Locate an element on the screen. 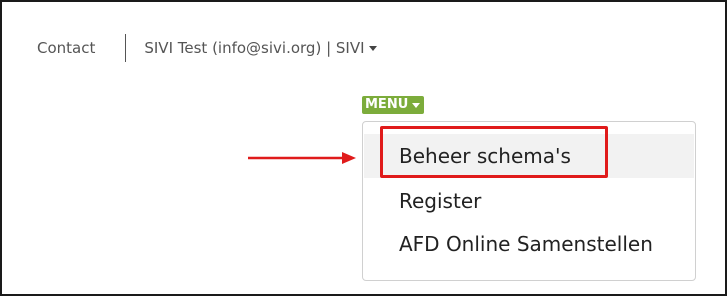  account-dropdown: SIVI Test (info@sivi.org) | SIVI is located at coordinates (260, 48).